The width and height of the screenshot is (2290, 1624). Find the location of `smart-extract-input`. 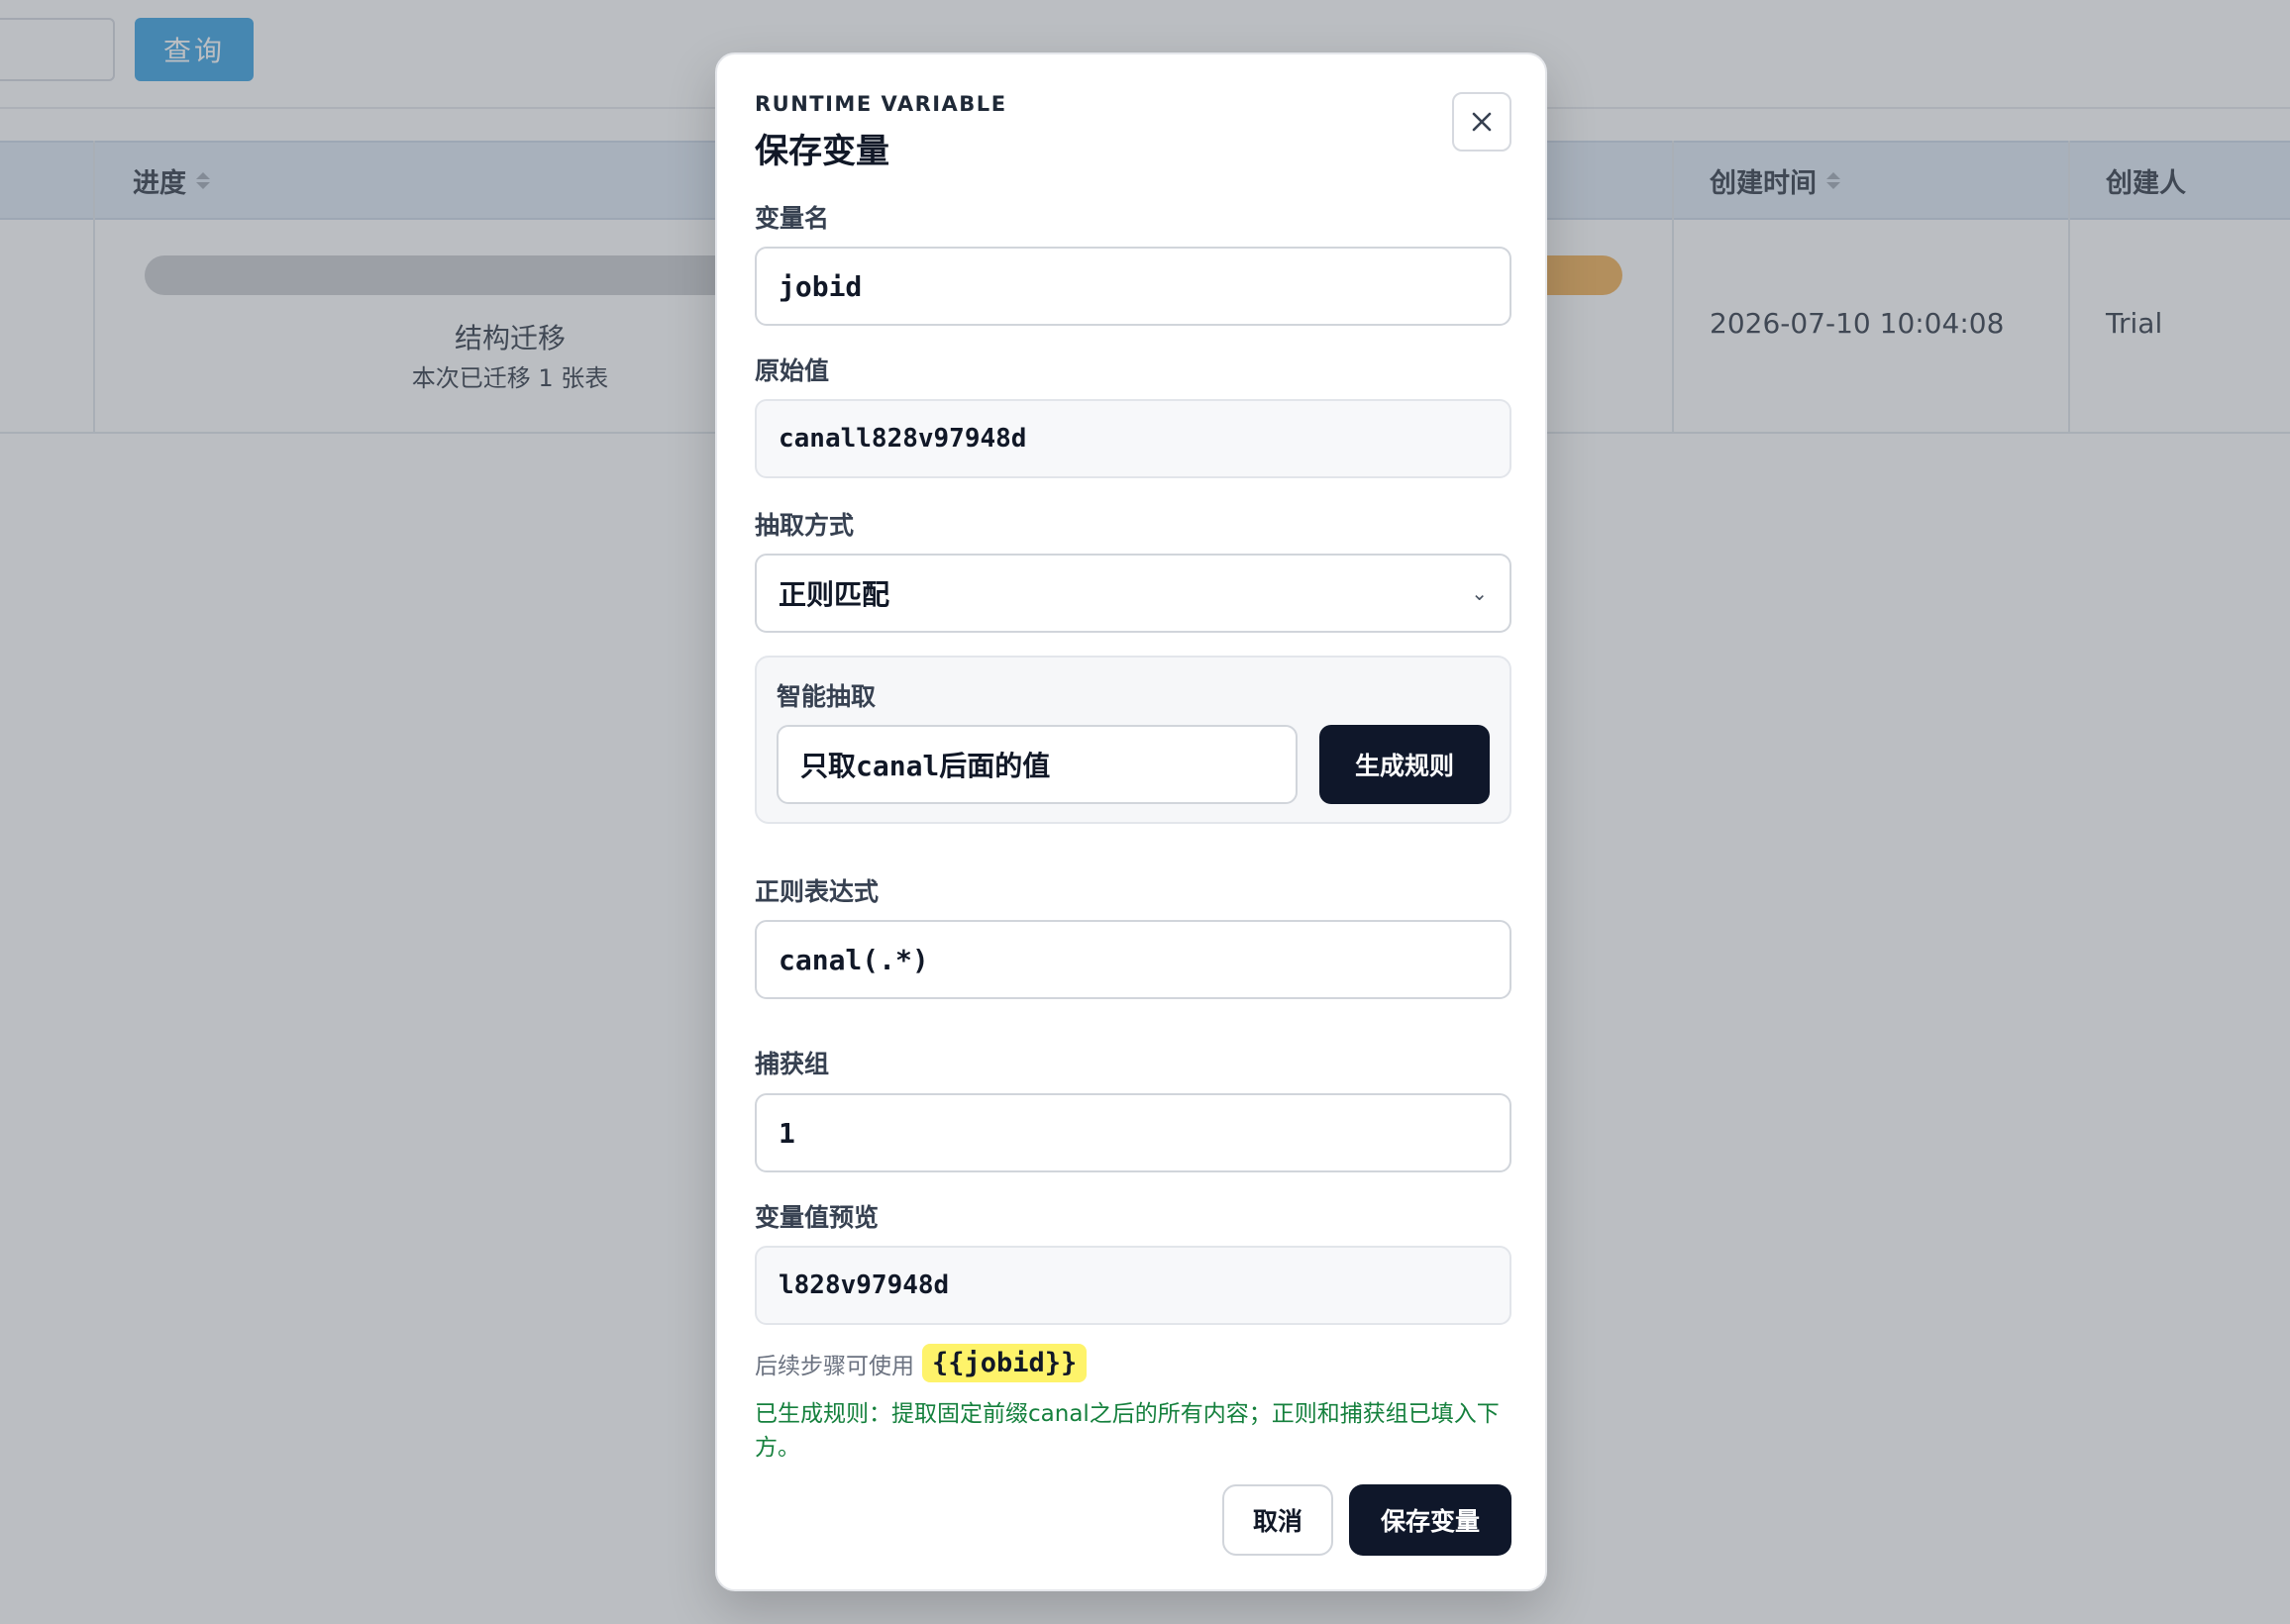

smart-extract-input is located at coordinates (1037, 764).